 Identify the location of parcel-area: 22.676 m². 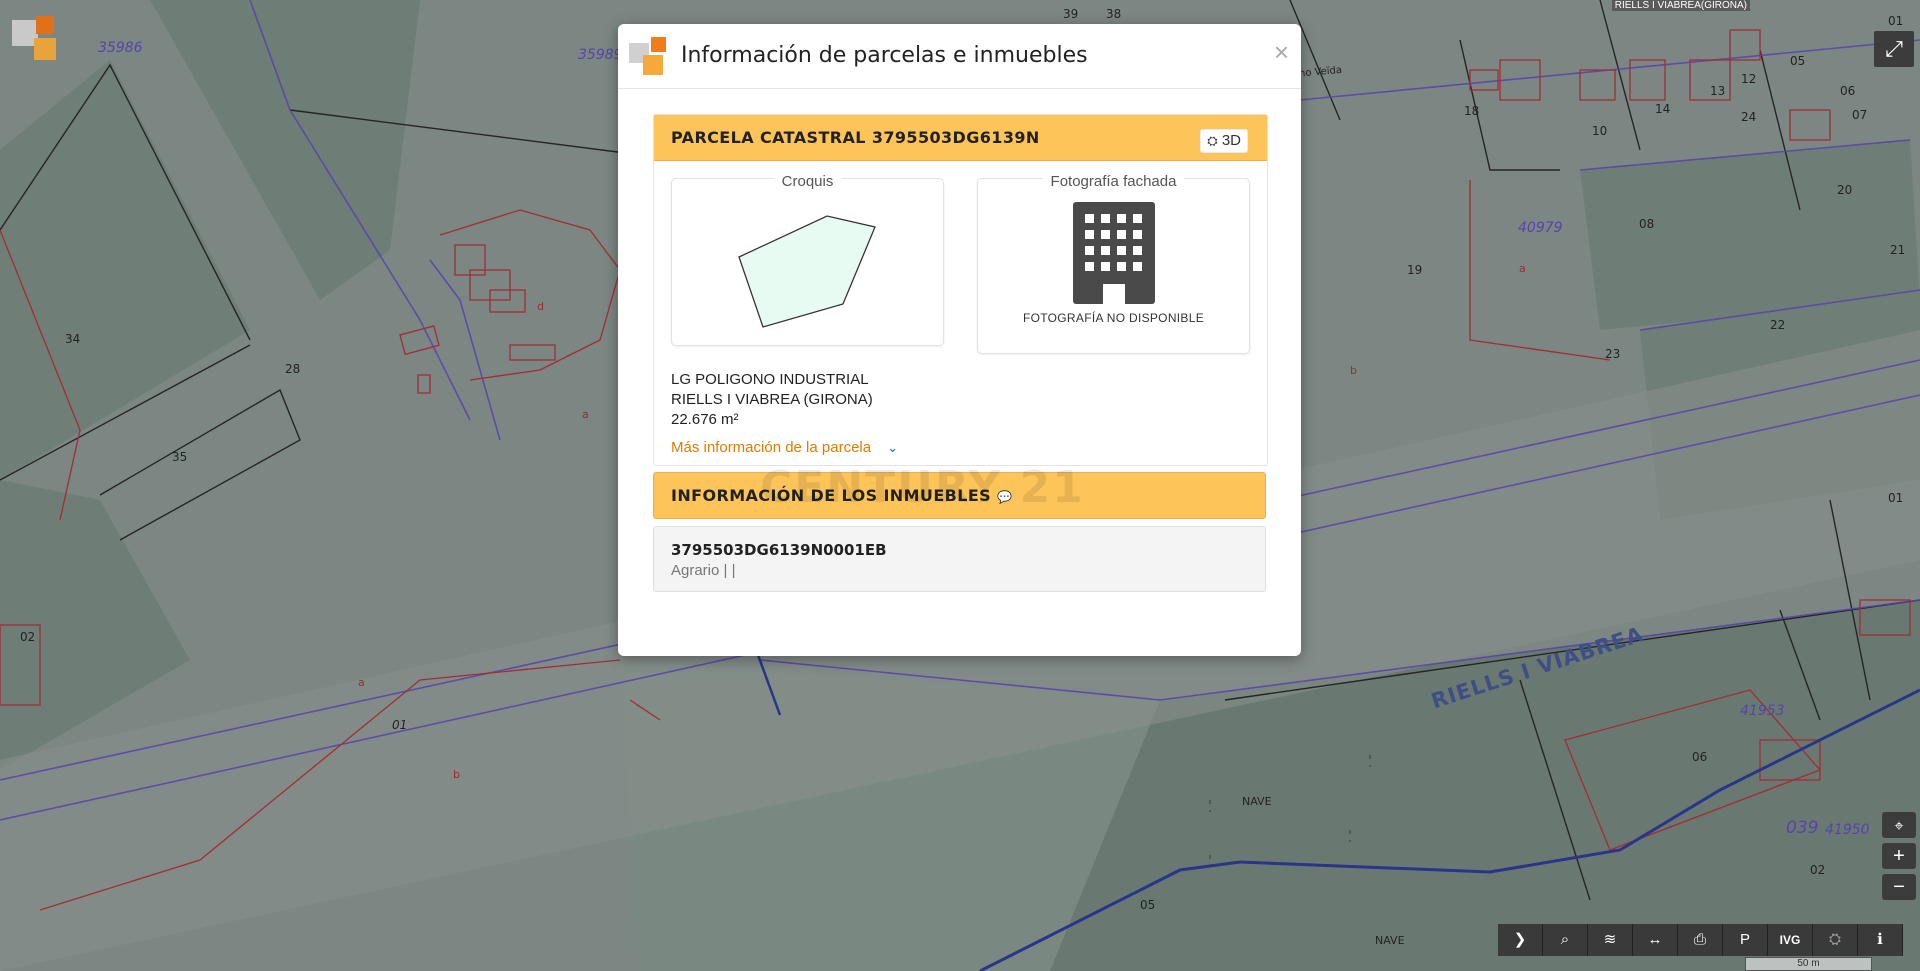
(705, 419).